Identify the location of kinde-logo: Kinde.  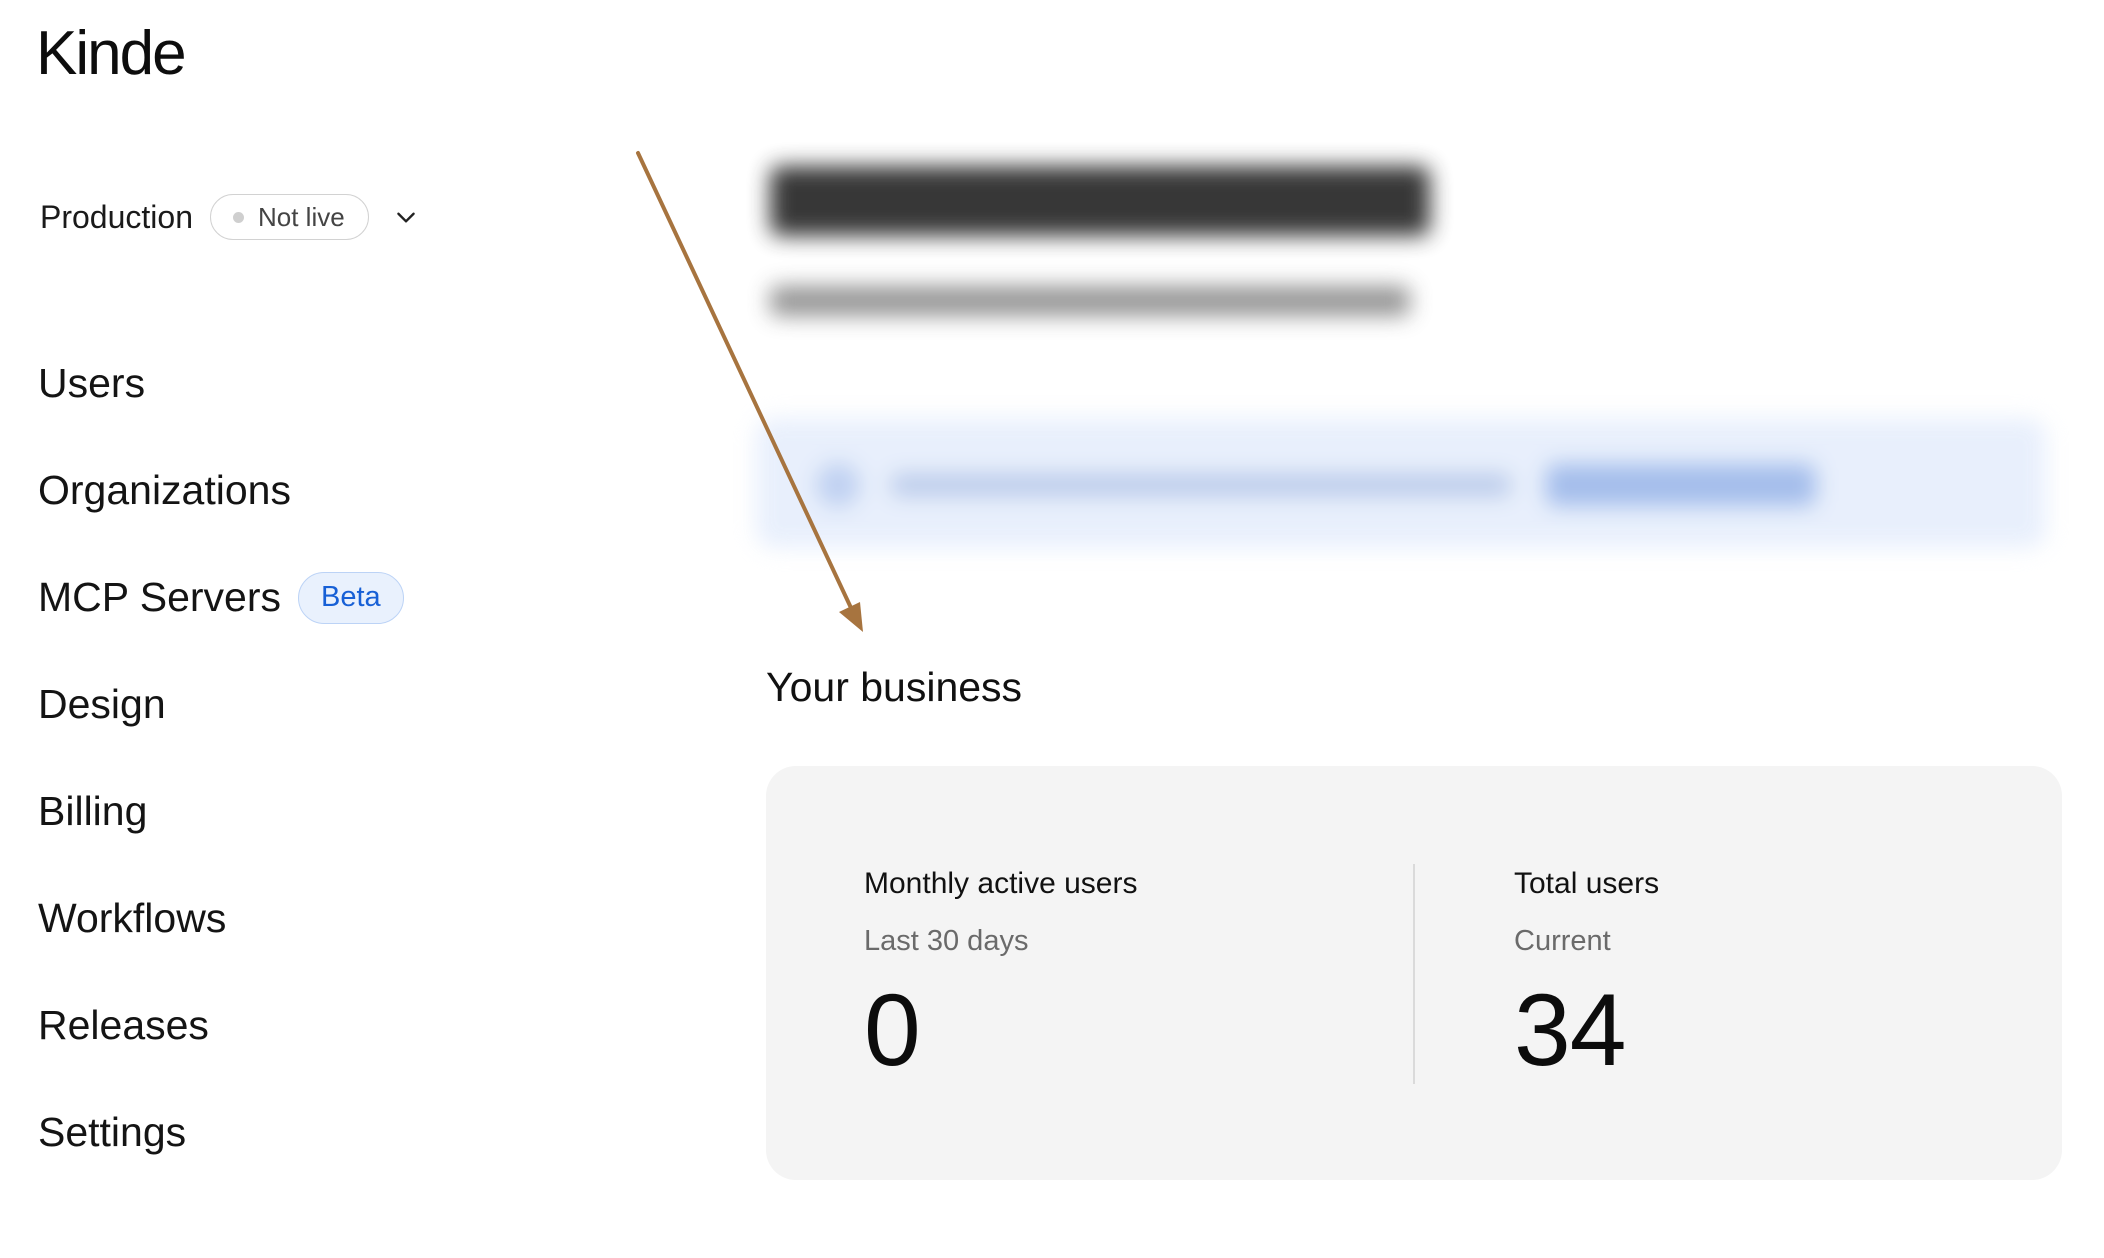
(111, 53).